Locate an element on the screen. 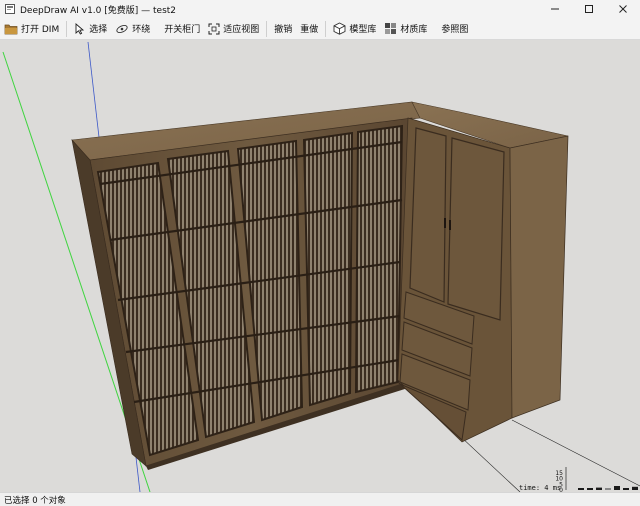 This screenshot has width=640, height=506. minimize-icon is located at coordinates (555, 9).